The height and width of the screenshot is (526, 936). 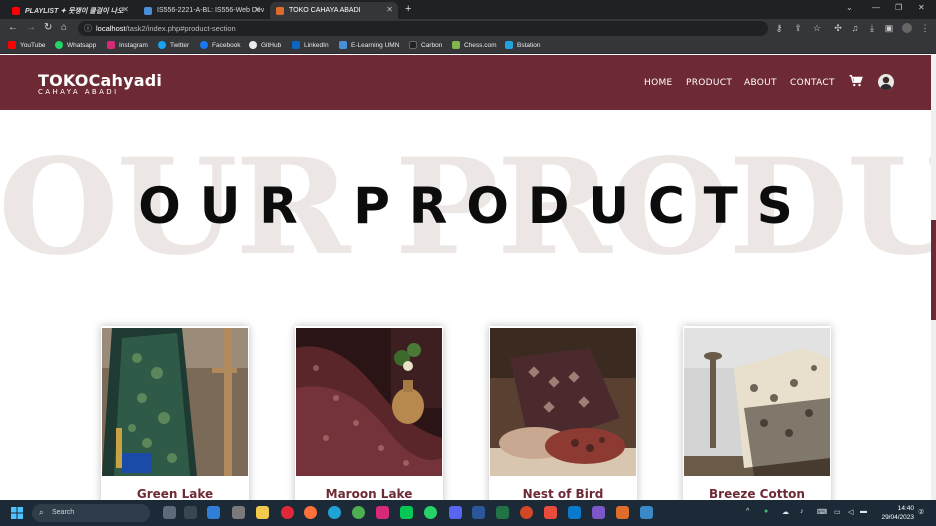 I want to click on home-icon: ⌂, so click(x=64, y=27).